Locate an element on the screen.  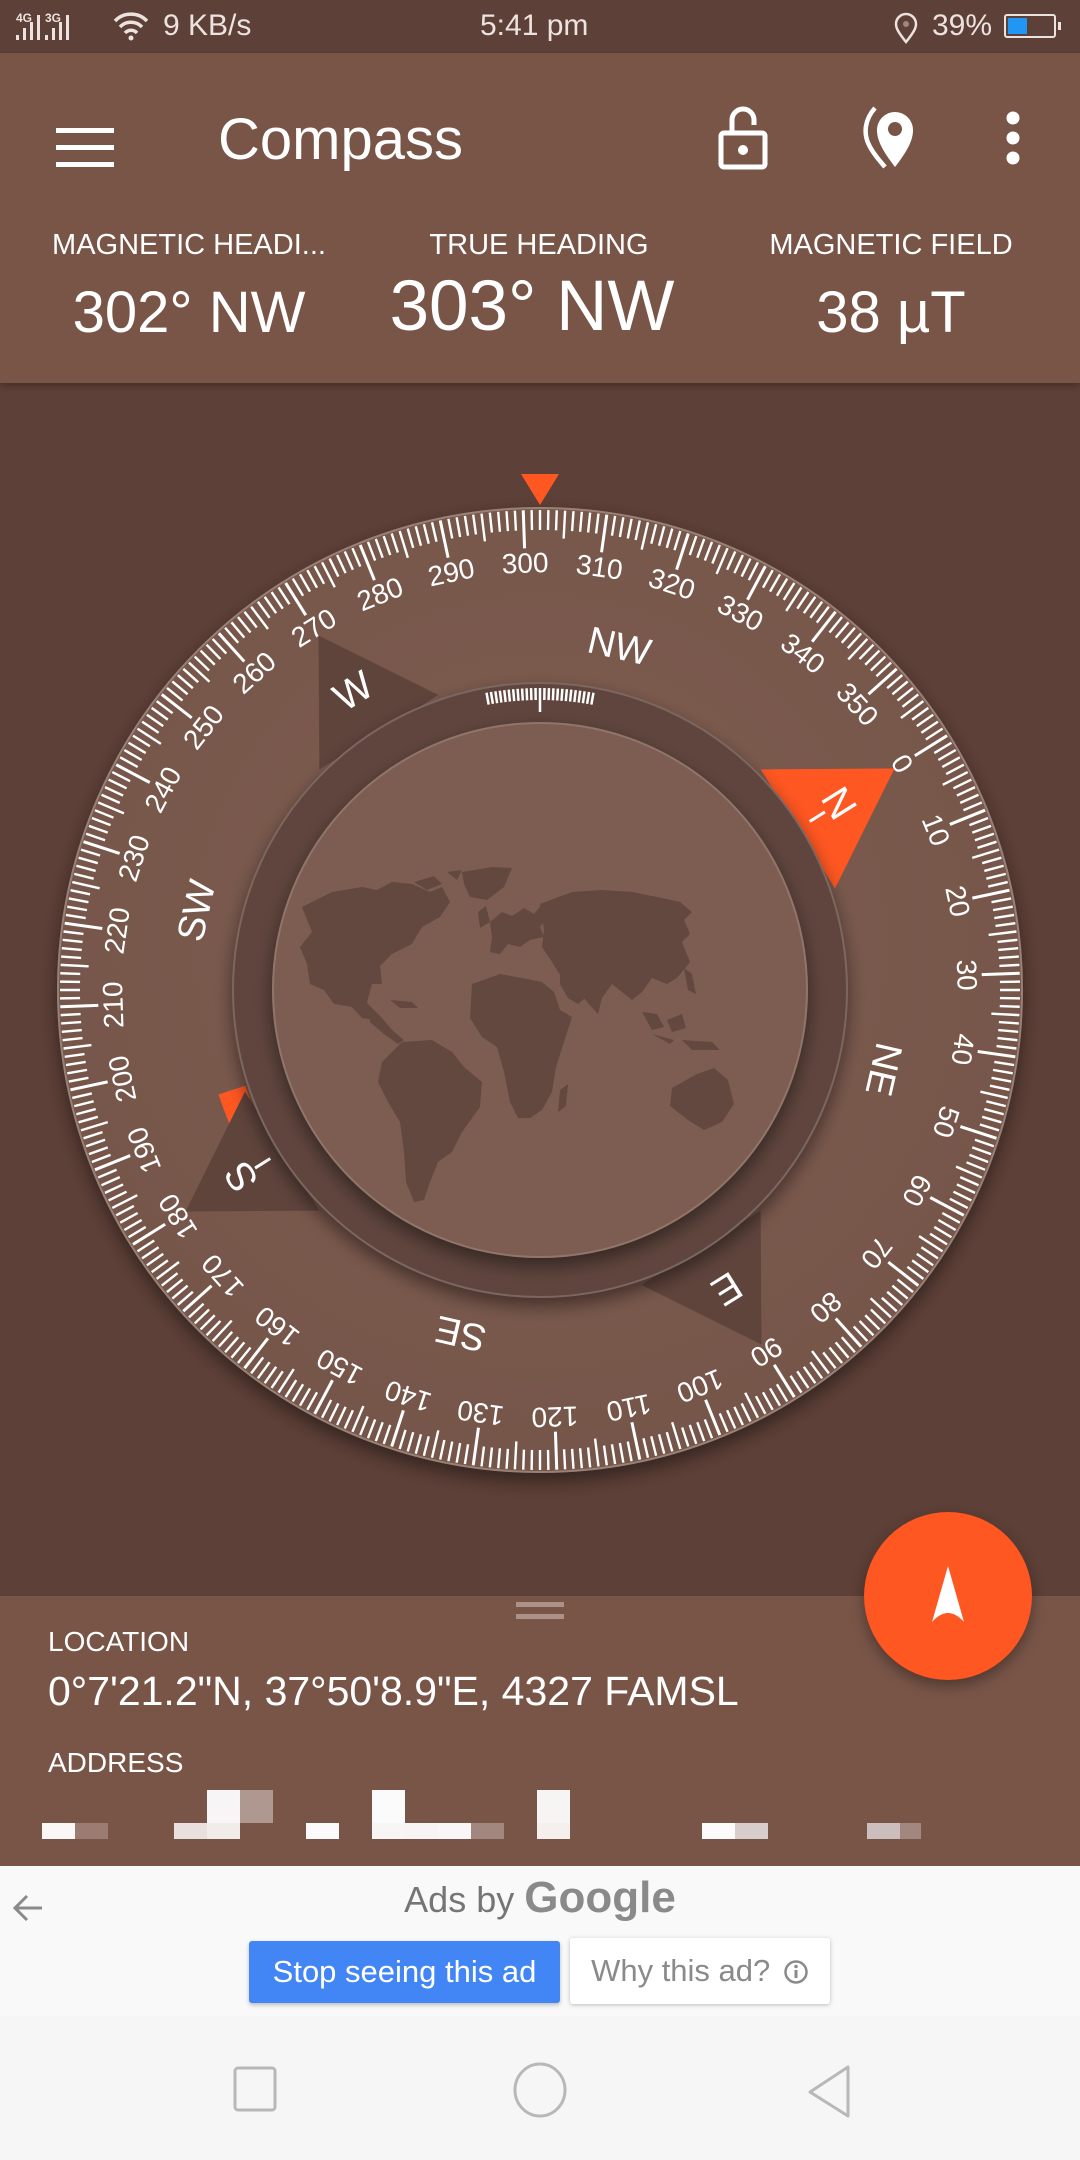
drag-handle is located at coordinates (540, 1612).